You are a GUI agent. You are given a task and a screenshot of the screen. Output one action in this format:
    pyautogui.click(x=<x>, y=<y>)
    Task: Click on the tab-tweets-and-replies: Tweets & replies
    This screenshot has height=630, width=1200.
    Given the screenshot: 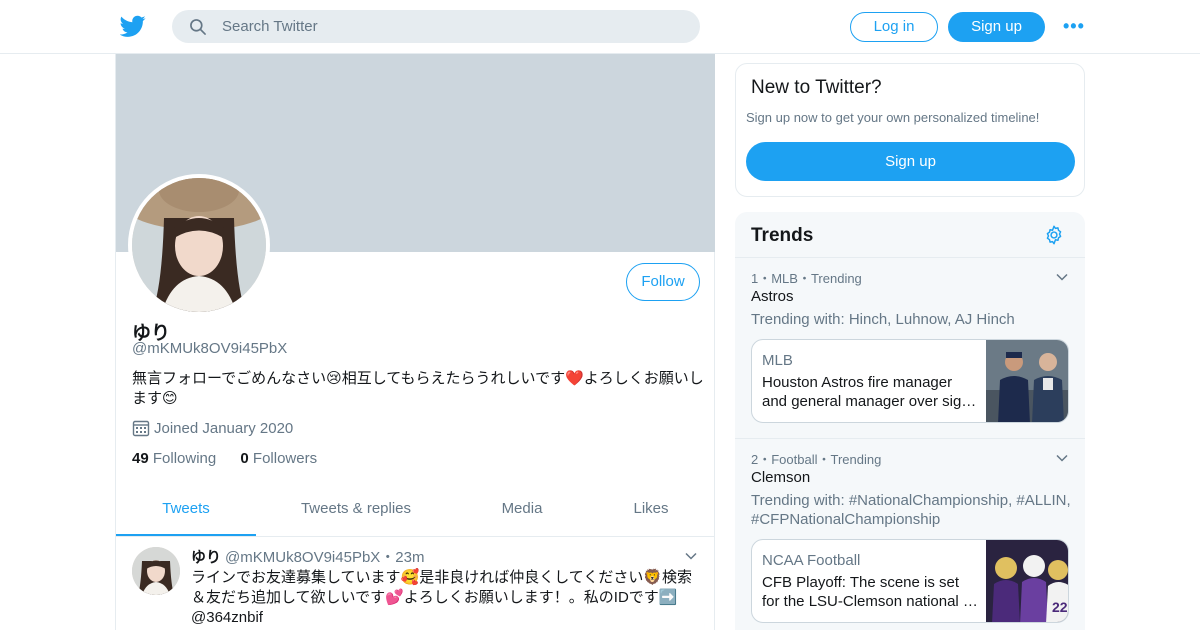 What is the action you would take?
    pyautogui.click(x=356, y=512)
    